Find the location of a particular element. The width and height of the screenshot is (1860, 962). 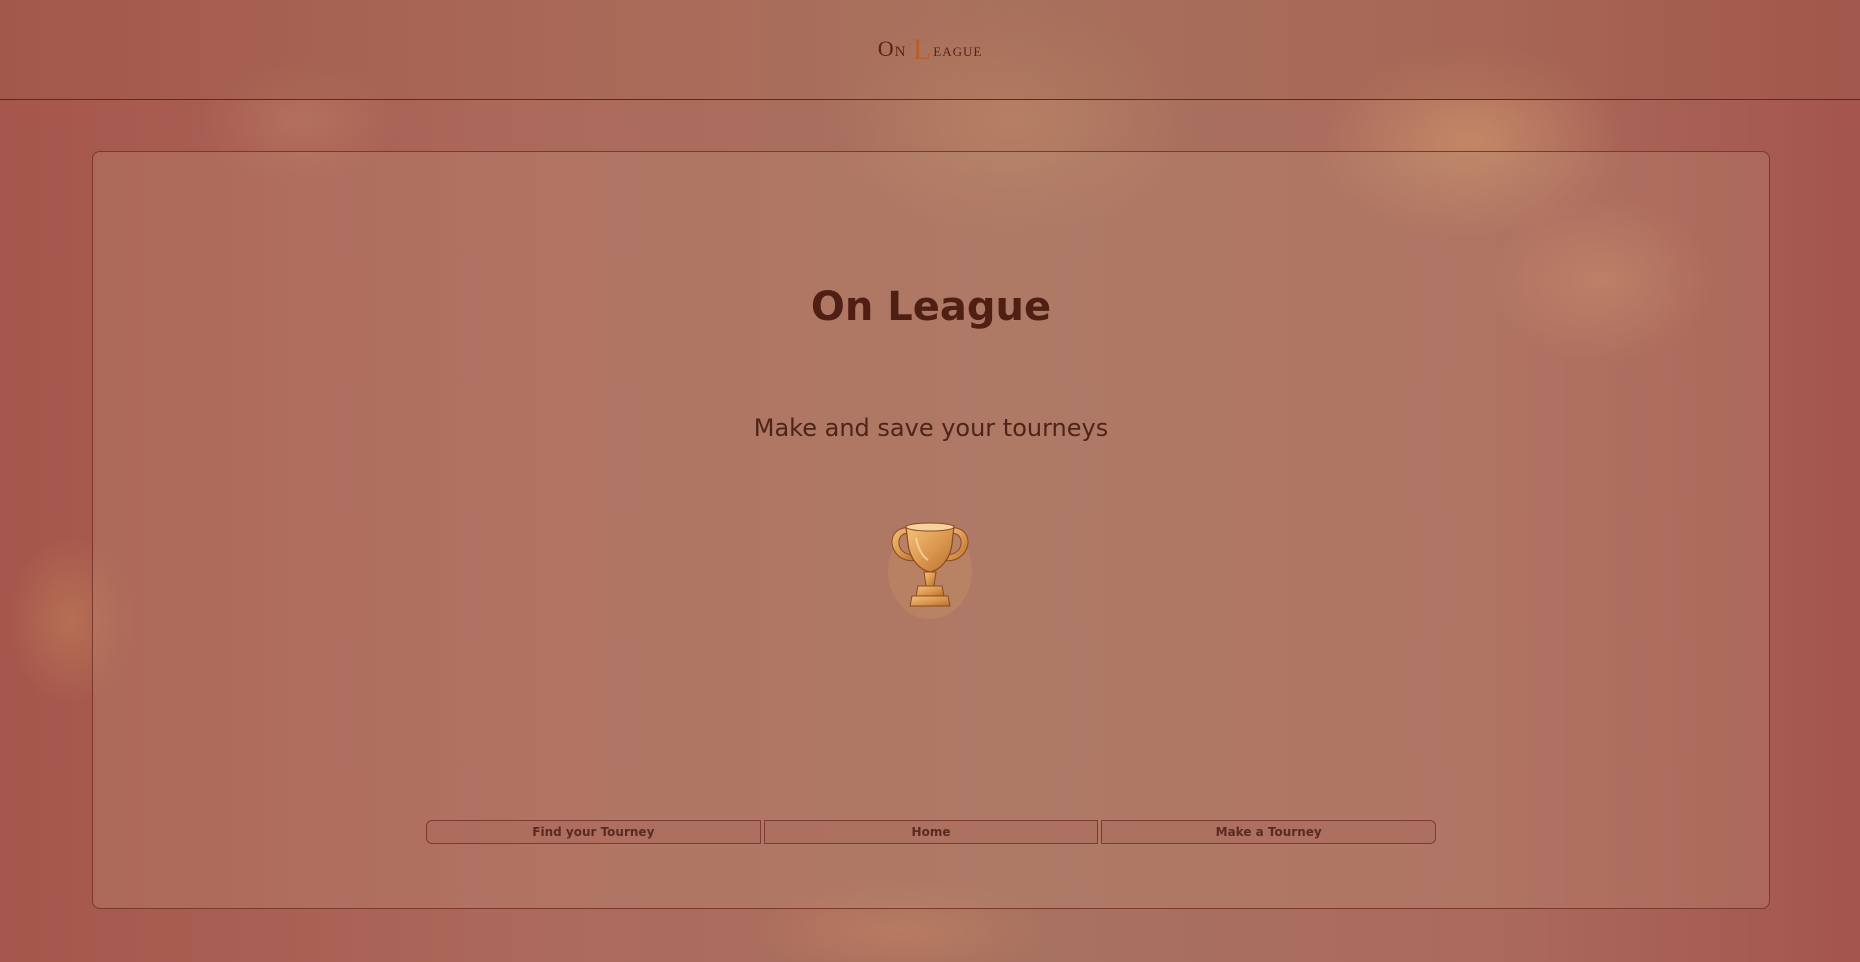

page-subtitle: Make and save your tourneys is located at coordinates (931, 428).